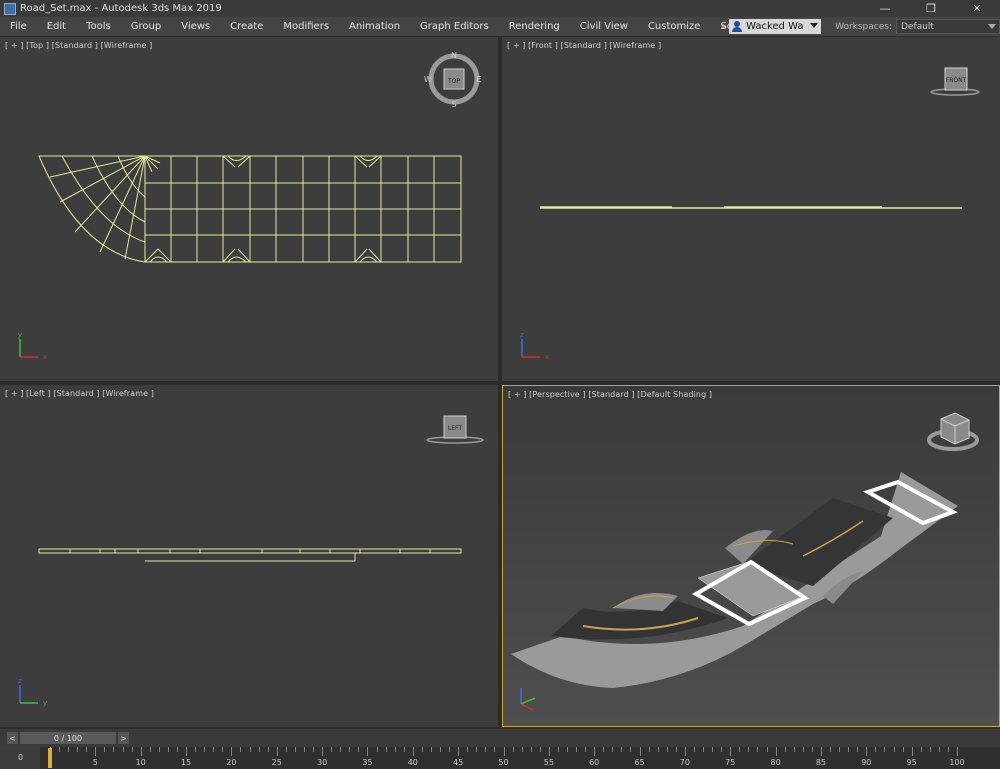 The height and width of the screenshot is (769, 1000). What do you see at coordinates (18, 26) in the screenshot?
I see `menu-file: File` at bounding box center [18, 26].